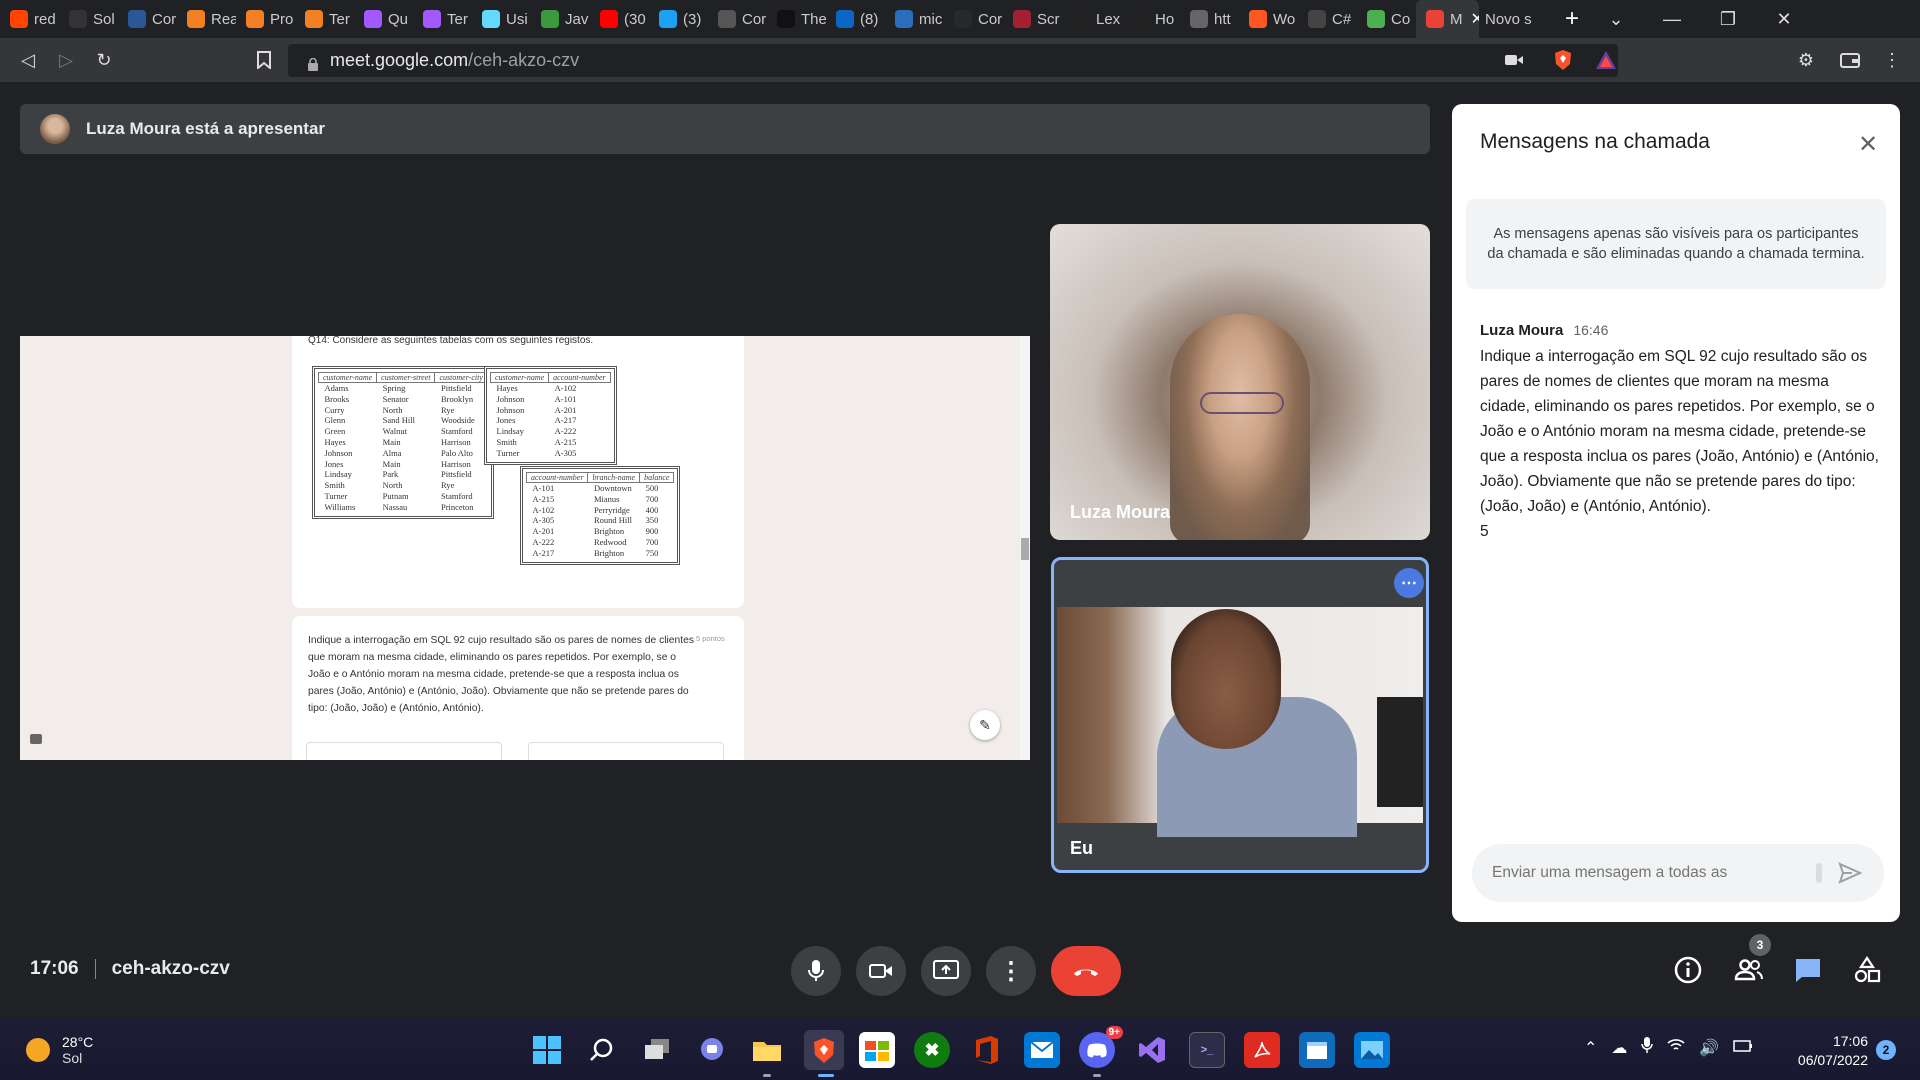 This screenshot has width=1920, height=1080. What do you see at coordinates (1850, 873) in the screenshot?
I see `send-icon` at bounding box center [1850, 873].